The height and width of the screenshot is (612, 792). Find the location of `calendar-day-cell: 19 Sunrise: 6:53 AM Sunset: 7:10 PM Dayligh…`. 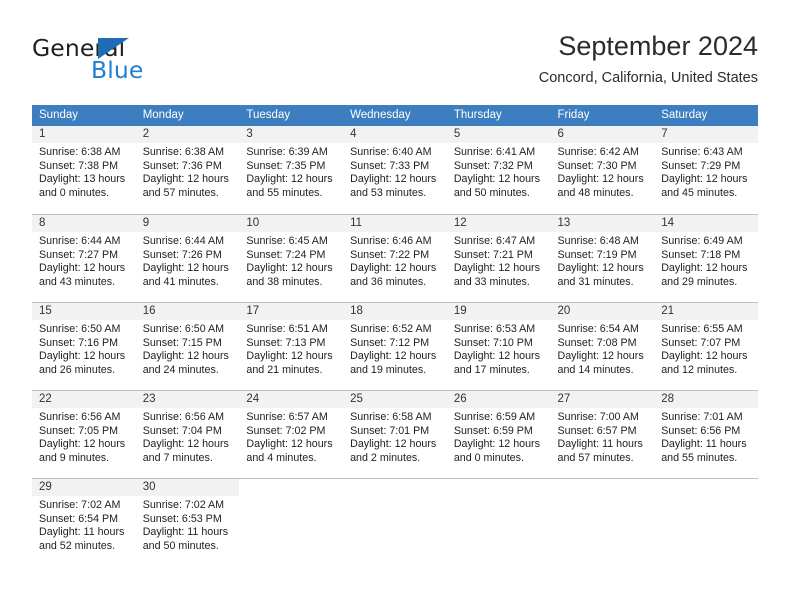

calendar-day-cell: 19 Sunrise: 6:53 AM Sunset: 7:10 PM Dayligh… is located at coordinates (498, 346).